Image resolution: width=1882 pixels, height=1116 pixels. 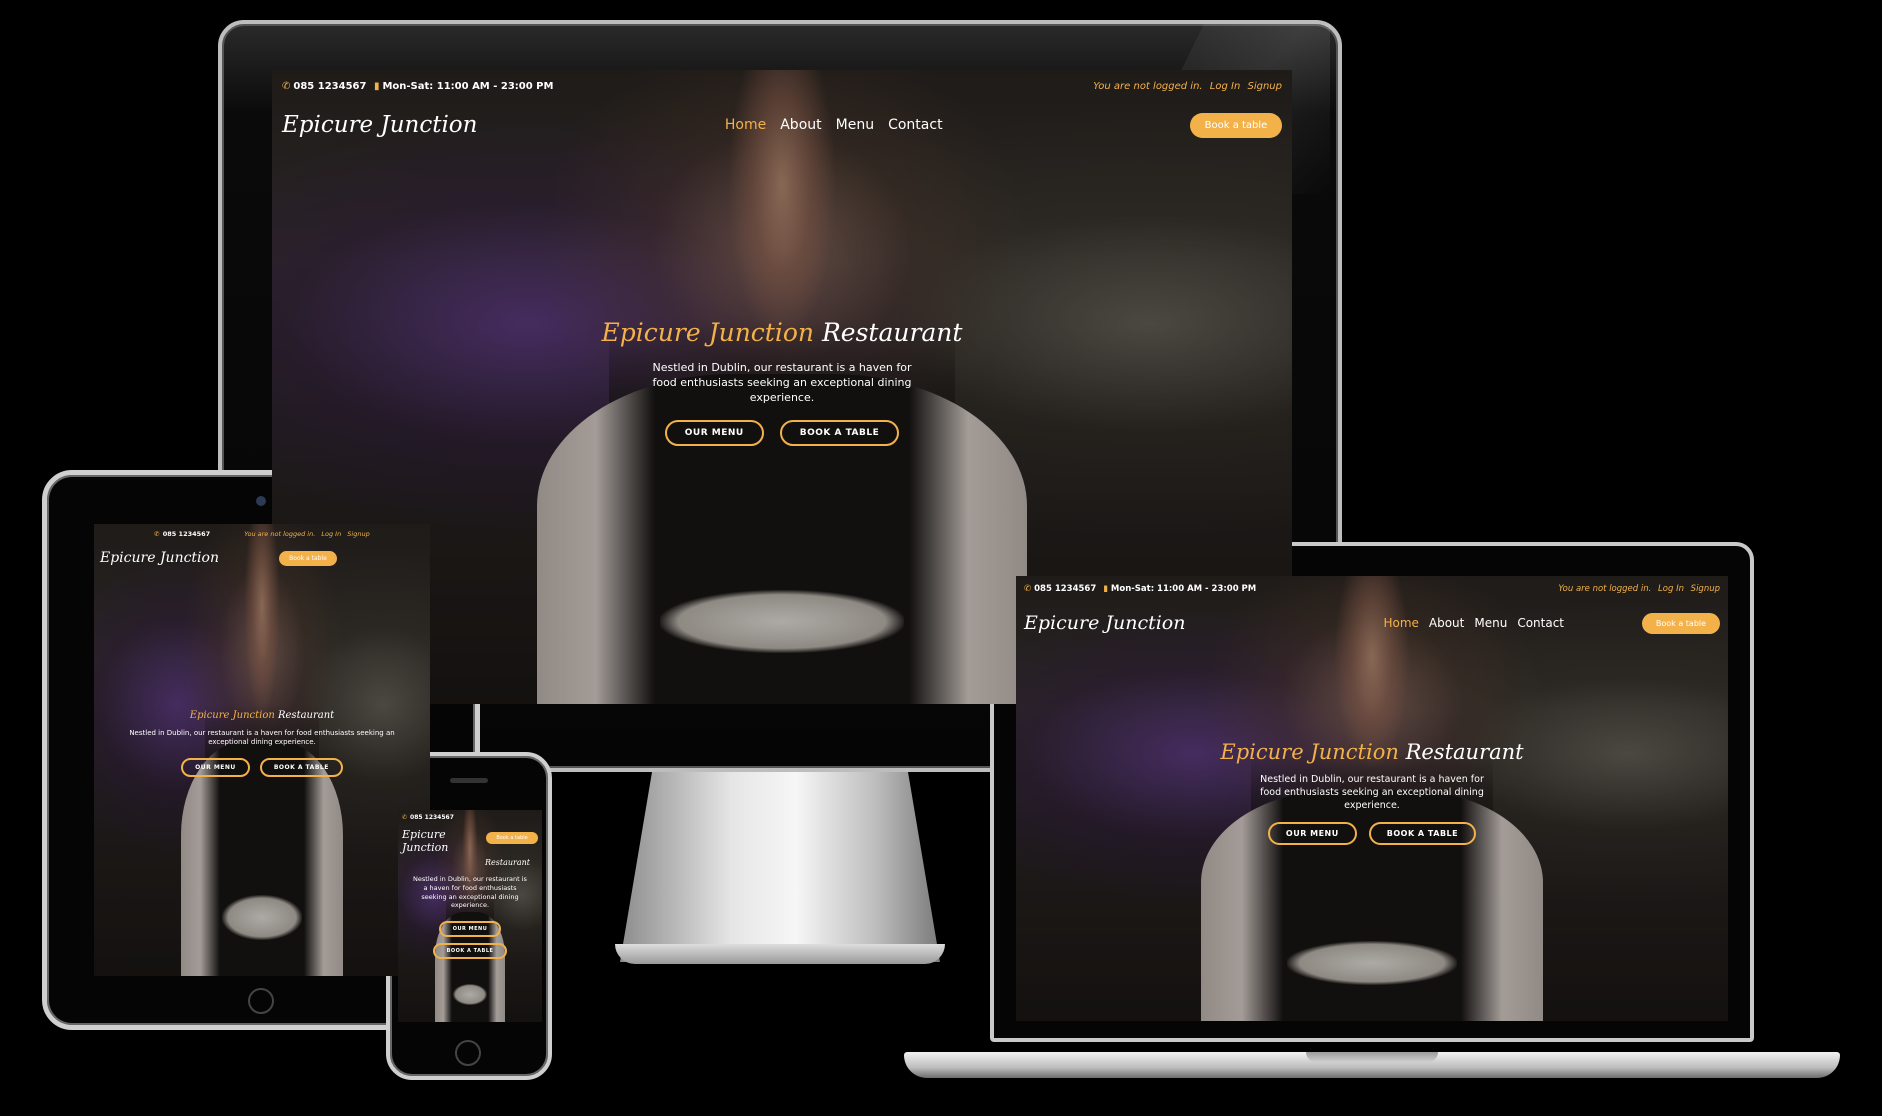 What do you see at coordinates (470, 862) in the screenshot?
I see `hero-title: Restaurant` at bounding box center [470, 862].